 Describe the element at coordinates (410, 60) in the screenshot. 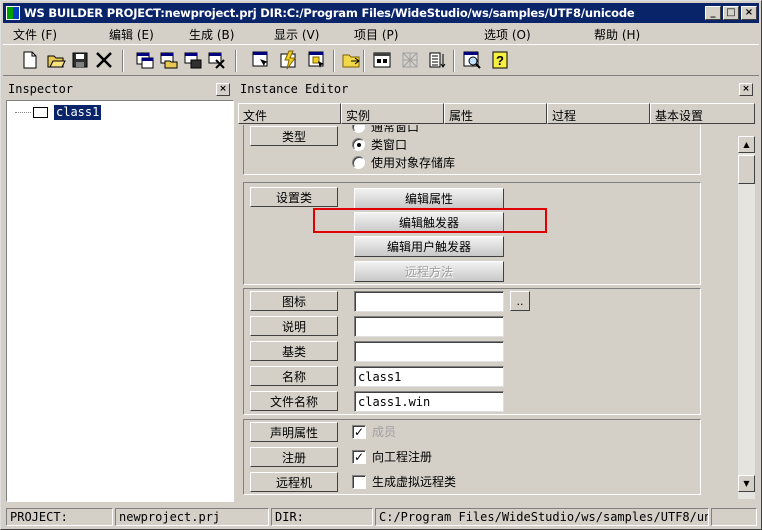

I see `grid-disabled-icon` at that location.